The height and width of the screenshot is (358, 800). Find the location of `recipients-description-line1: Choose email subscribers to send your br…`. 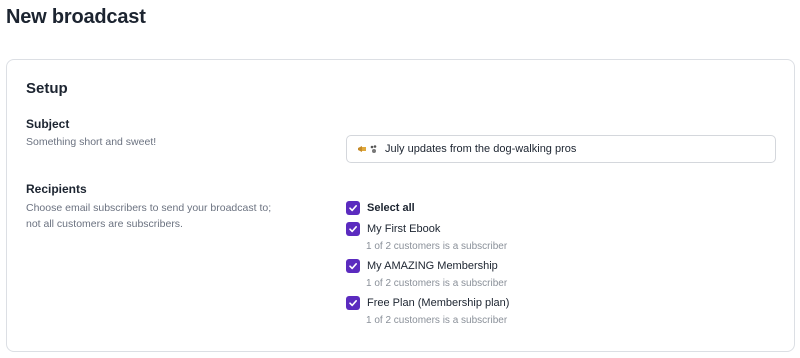

recipients-description-line1: Choose email subscribers to send your br… is located at coordinates (149, 208).